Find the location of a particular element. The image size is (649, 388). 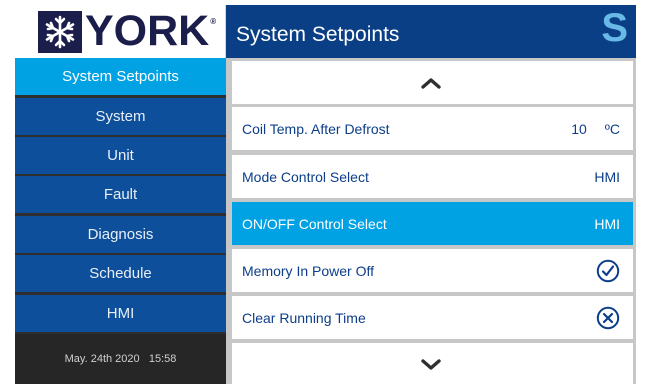

sidebar-item-system: System is located at coordinates (120, 116).